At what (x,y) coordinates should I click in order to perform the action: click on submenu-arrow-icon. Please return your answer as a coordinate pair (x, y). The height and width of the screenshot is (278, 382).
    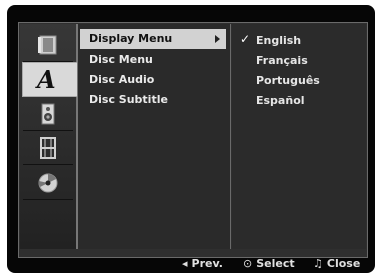
    Looking at the image, I should click on (217, 39).